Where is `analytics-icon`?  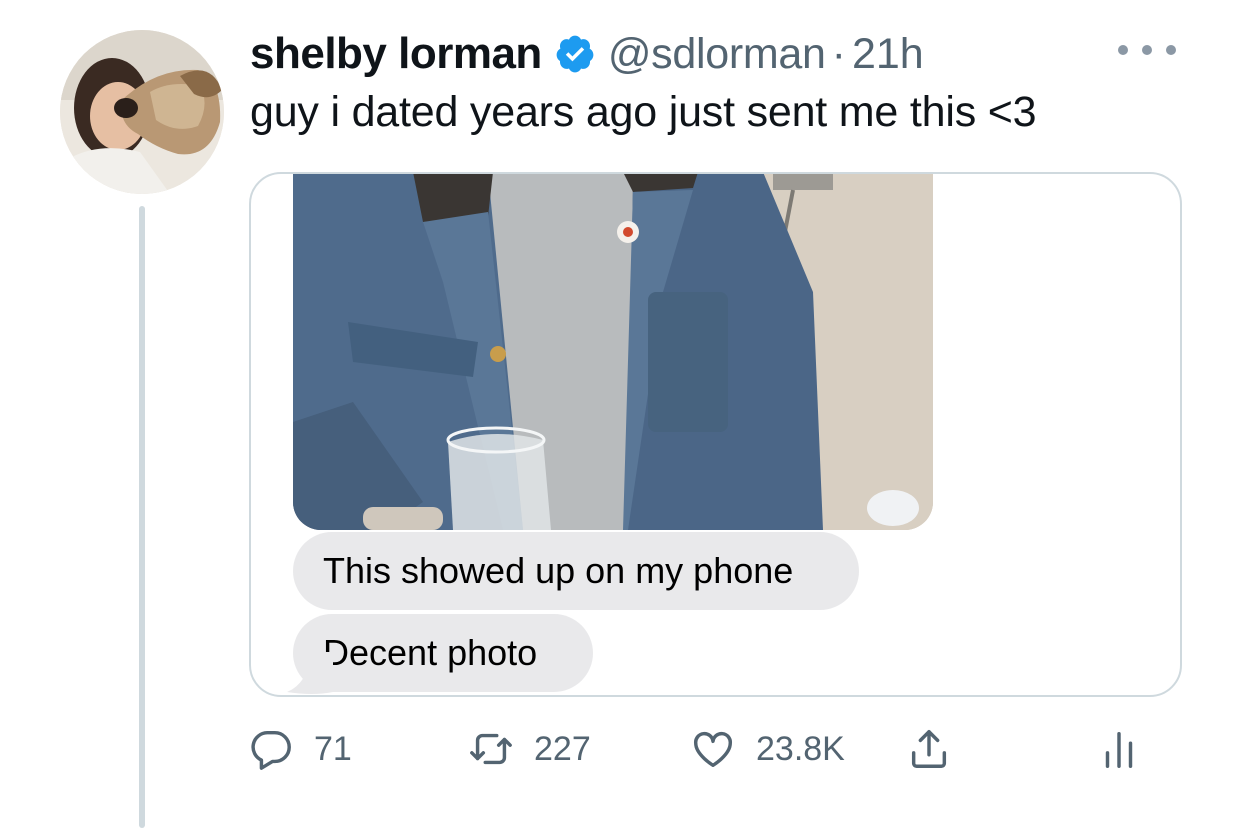 analytics-icon is located at coordinates (1119, 749).